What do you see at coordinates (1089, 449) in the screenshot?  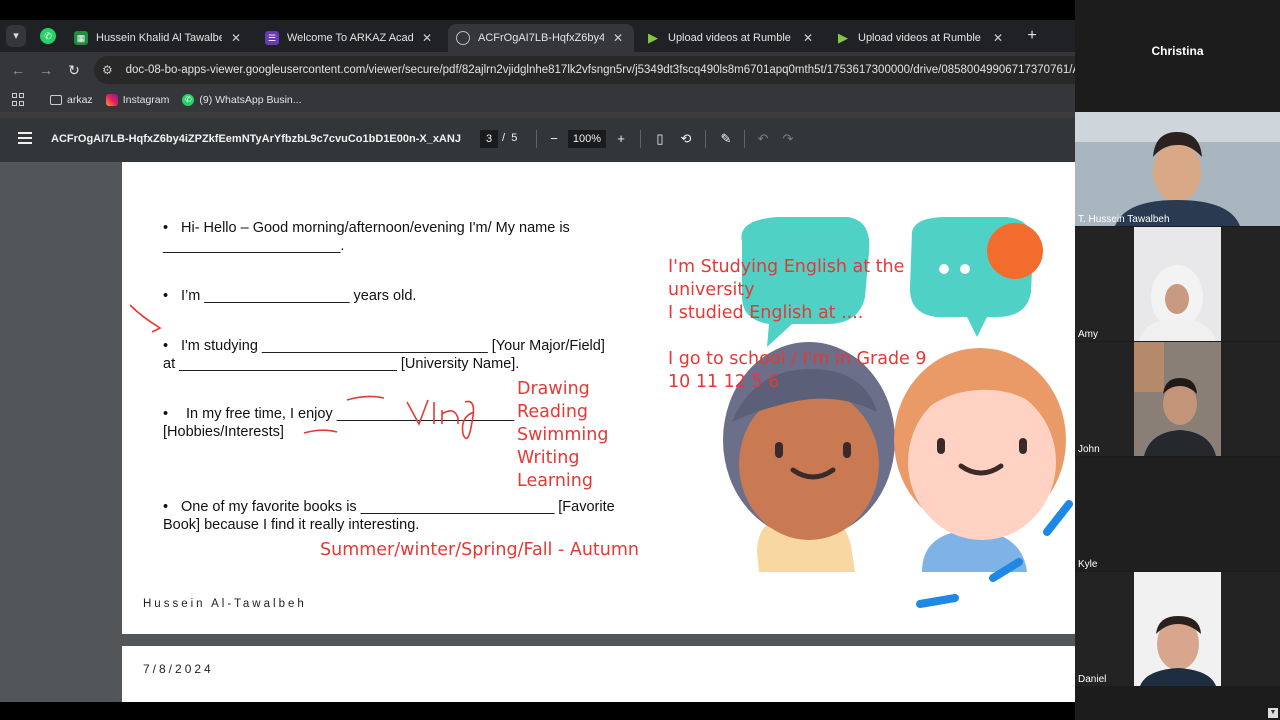 I see `participant-name: John` at bounding box center [1089, 449].